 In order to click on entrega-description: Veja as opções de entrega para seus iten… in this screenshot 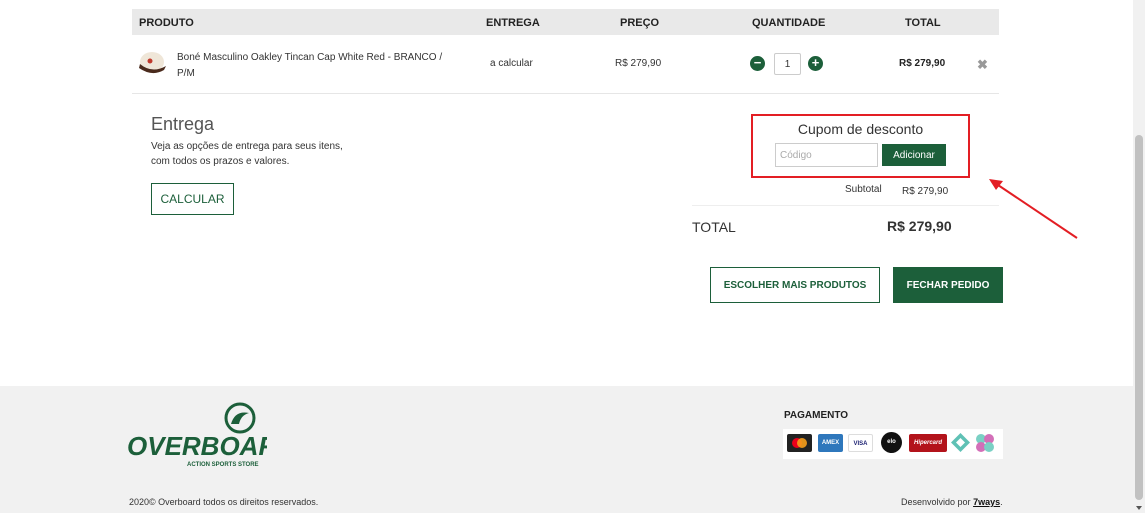, I will do `click(247, 154)`.